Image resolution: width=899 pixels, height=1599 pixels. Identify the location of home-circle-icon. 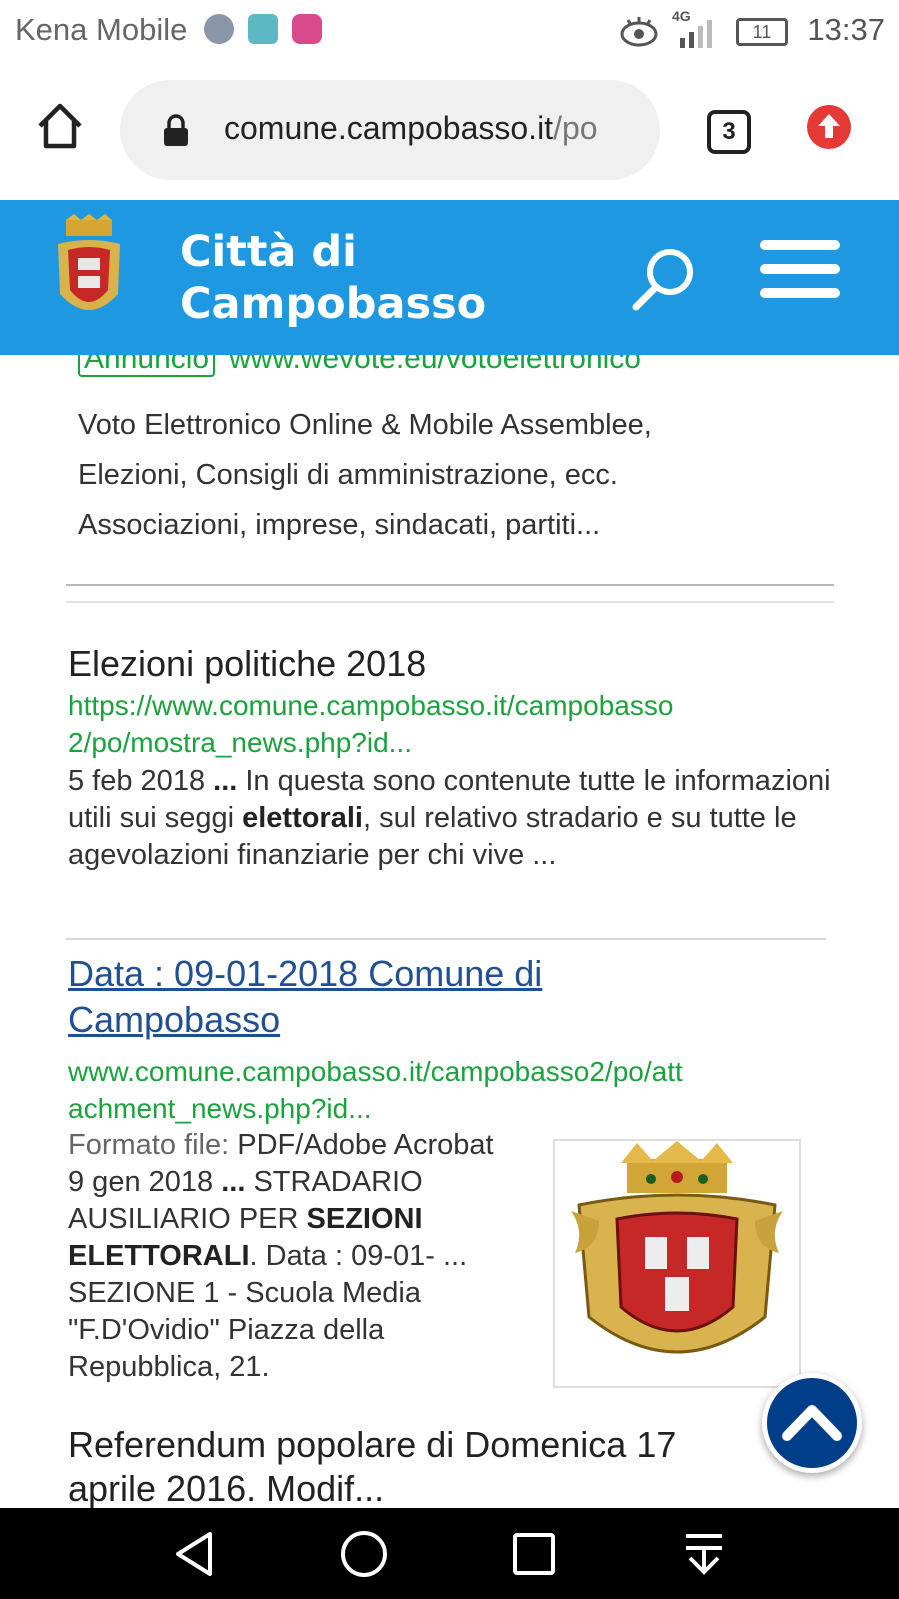
(364, 1554).